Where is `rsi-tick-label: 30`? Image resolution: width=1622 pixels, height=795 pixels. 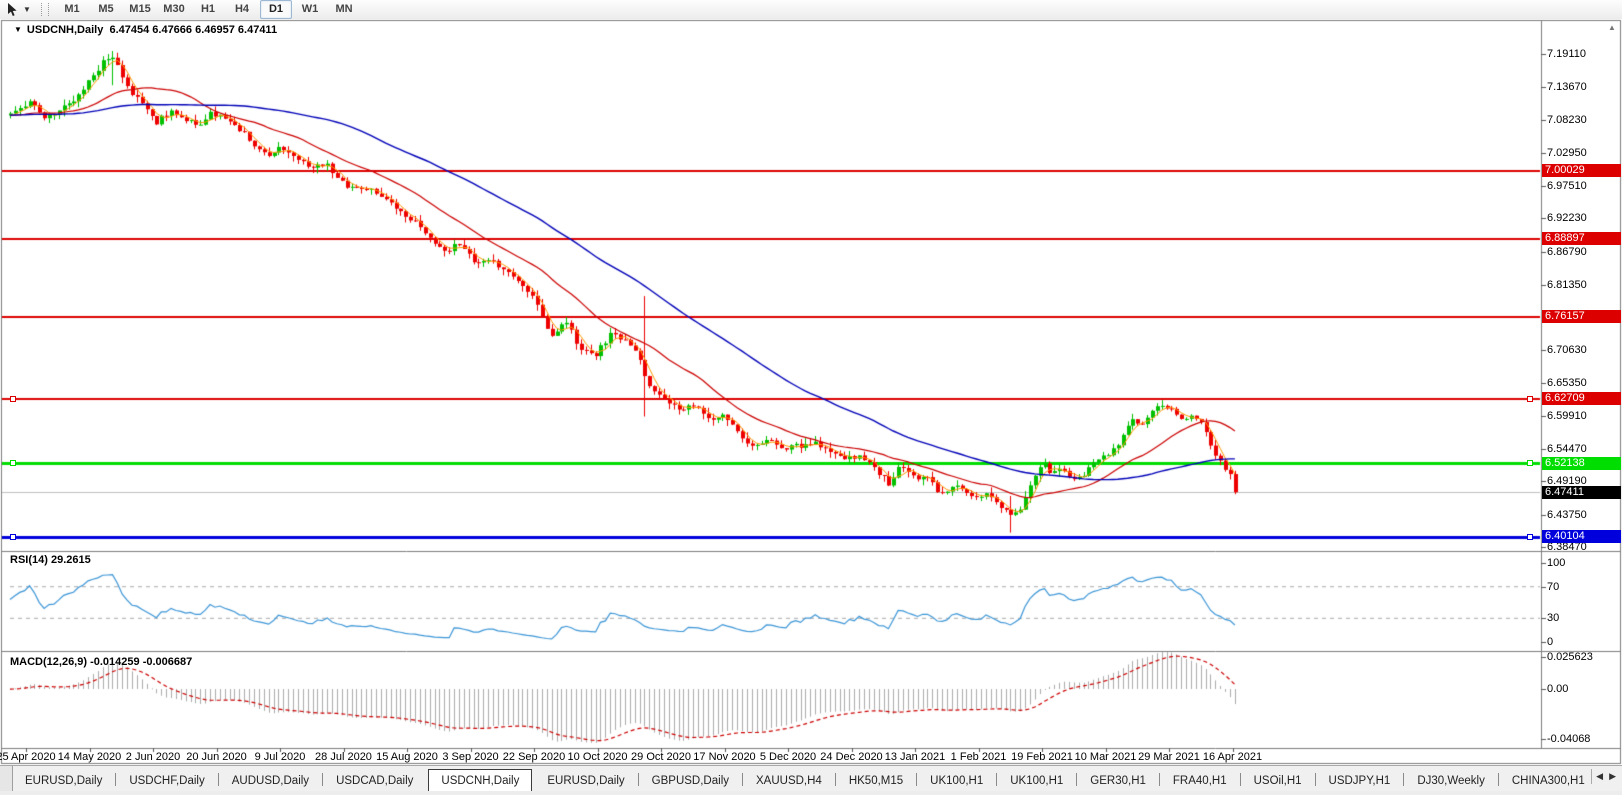
rsi-tick-label: 30 is located at coordinates (1553, 618).